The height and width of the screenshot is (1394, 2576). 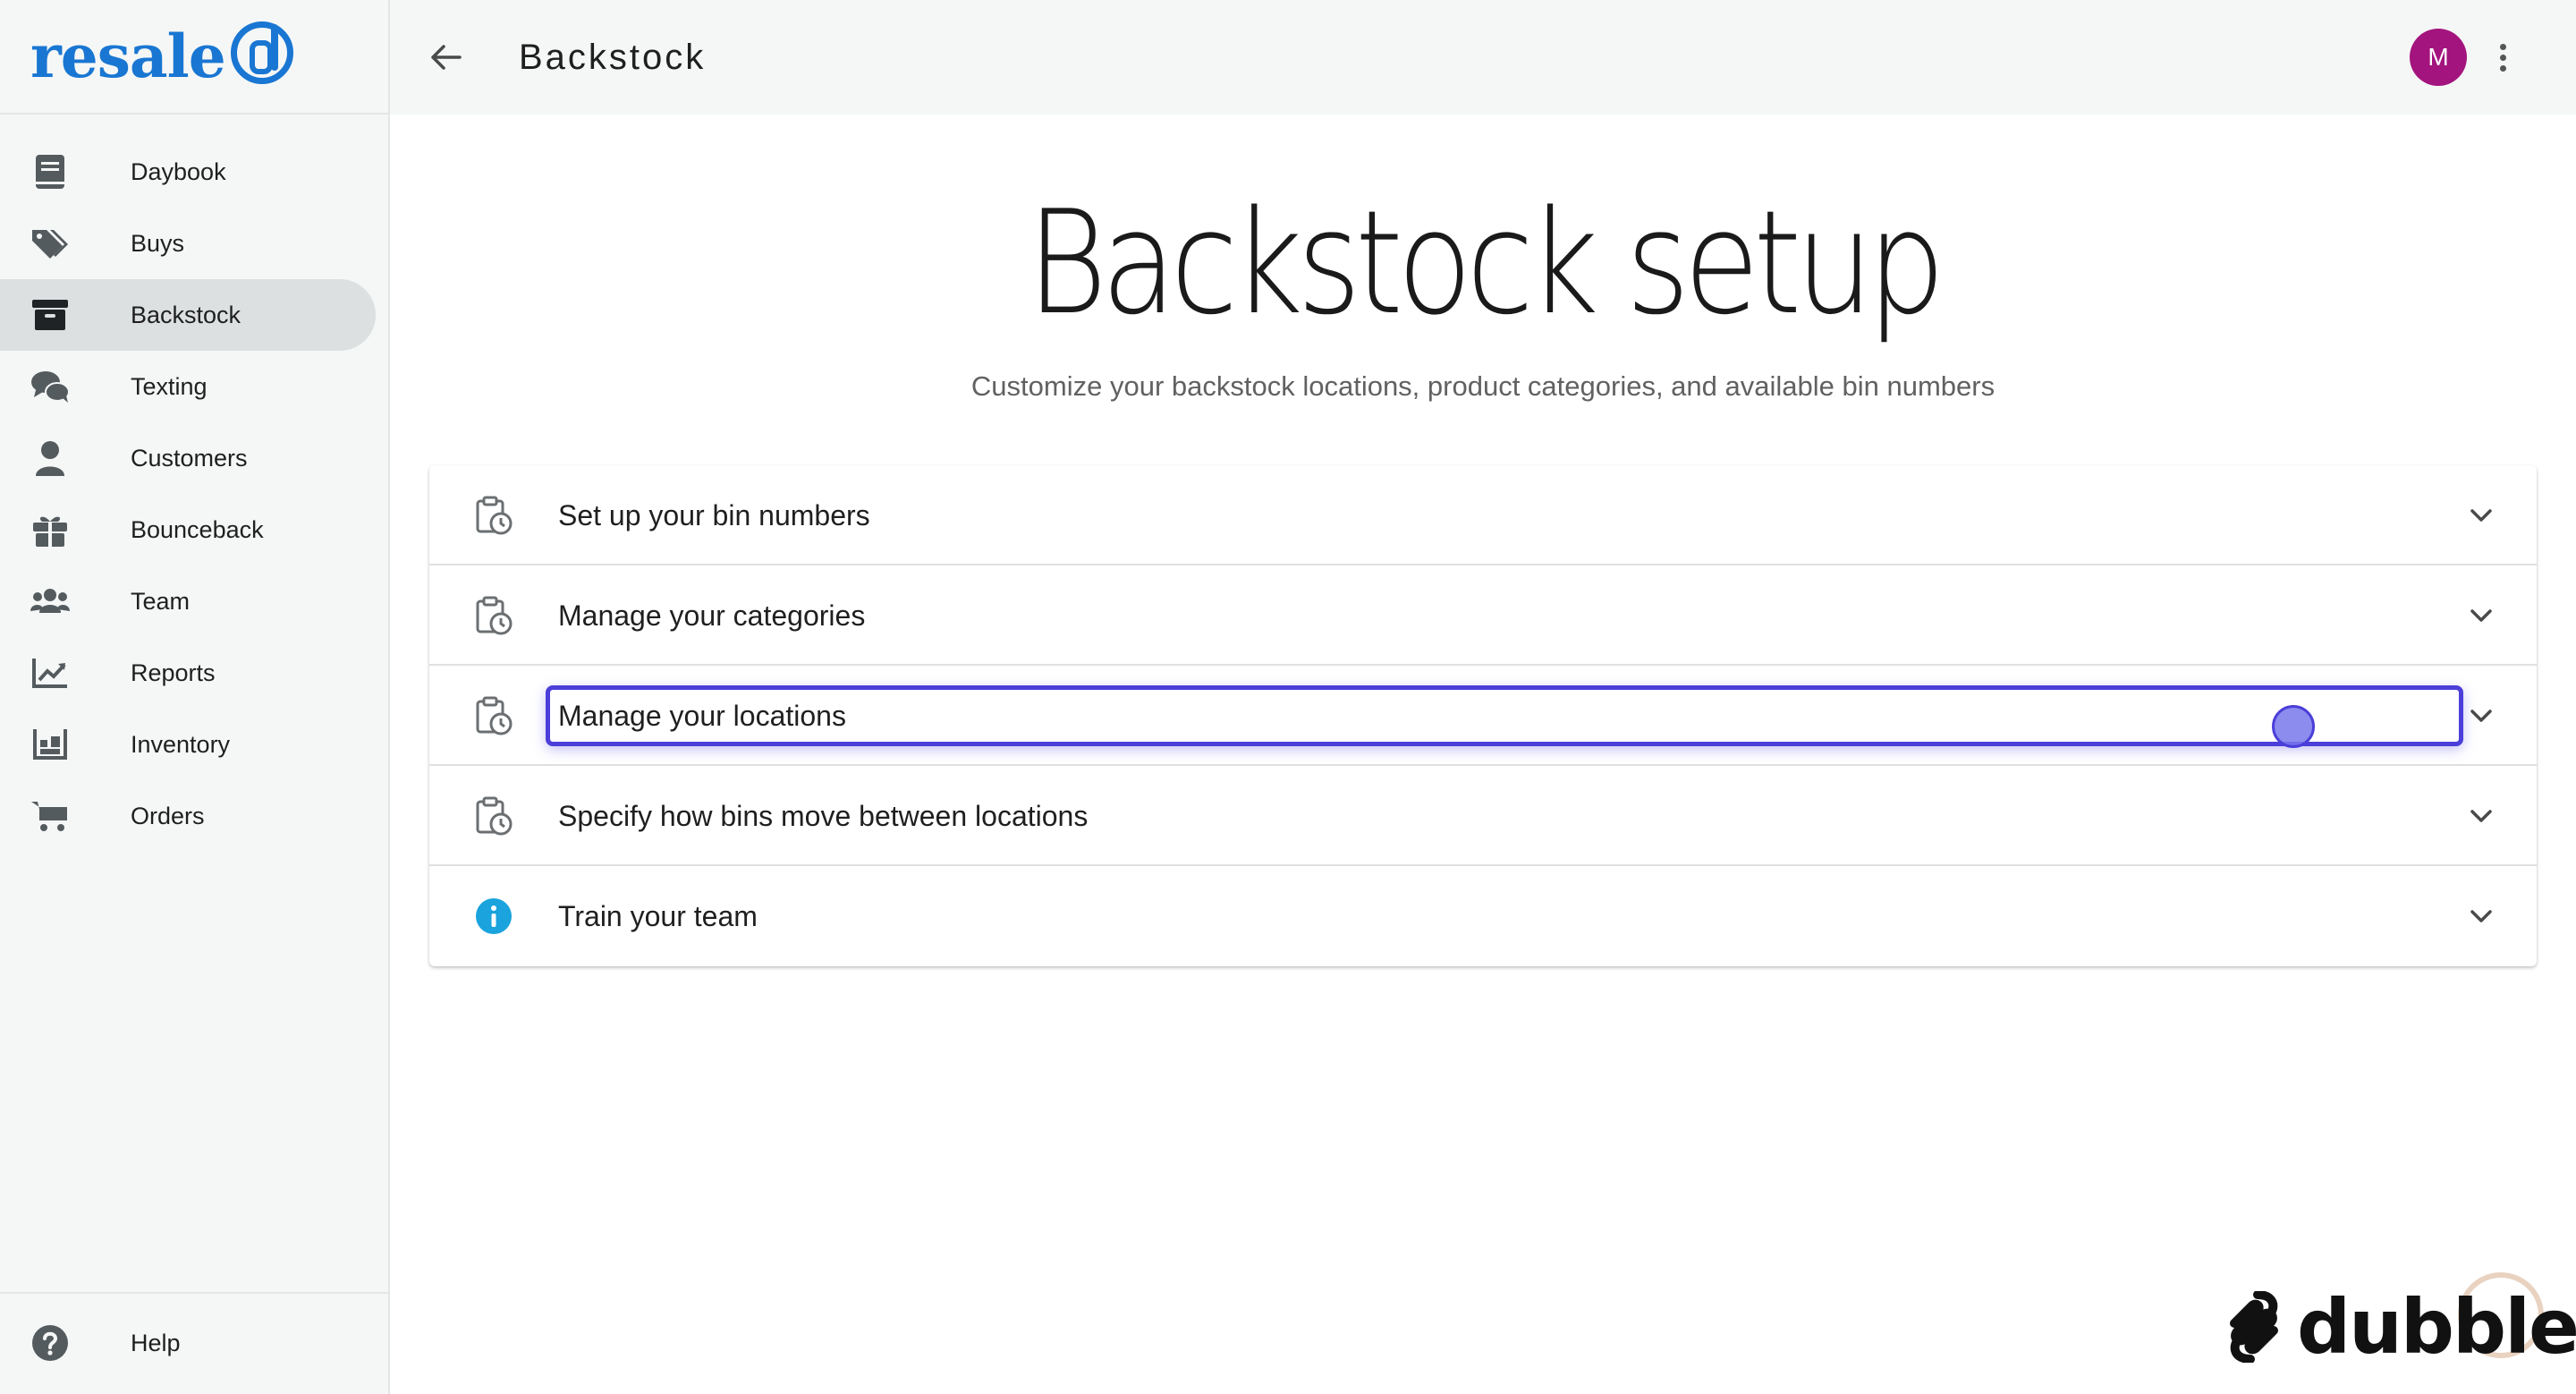 I want to click on watermark-text: dubble, so click(x=2436, y=1327).